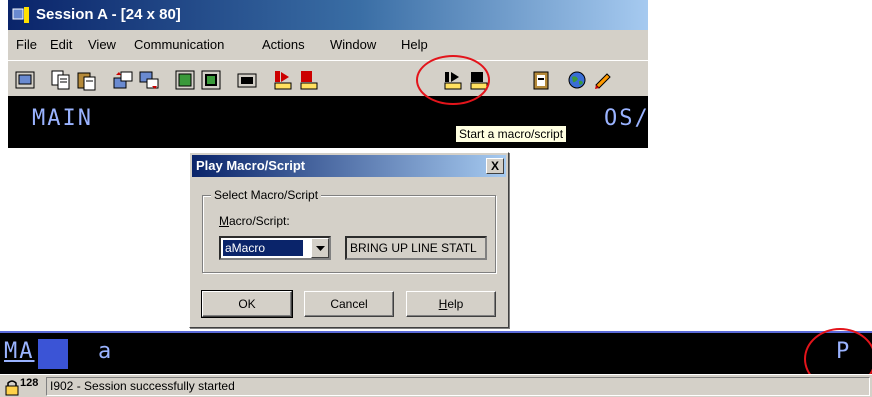 The height and width of the screenshot is (397, 872). What do you see at coordinates (53, 354) in the screenshot?
I see `cursor-block` at bounding box center [53, 354].